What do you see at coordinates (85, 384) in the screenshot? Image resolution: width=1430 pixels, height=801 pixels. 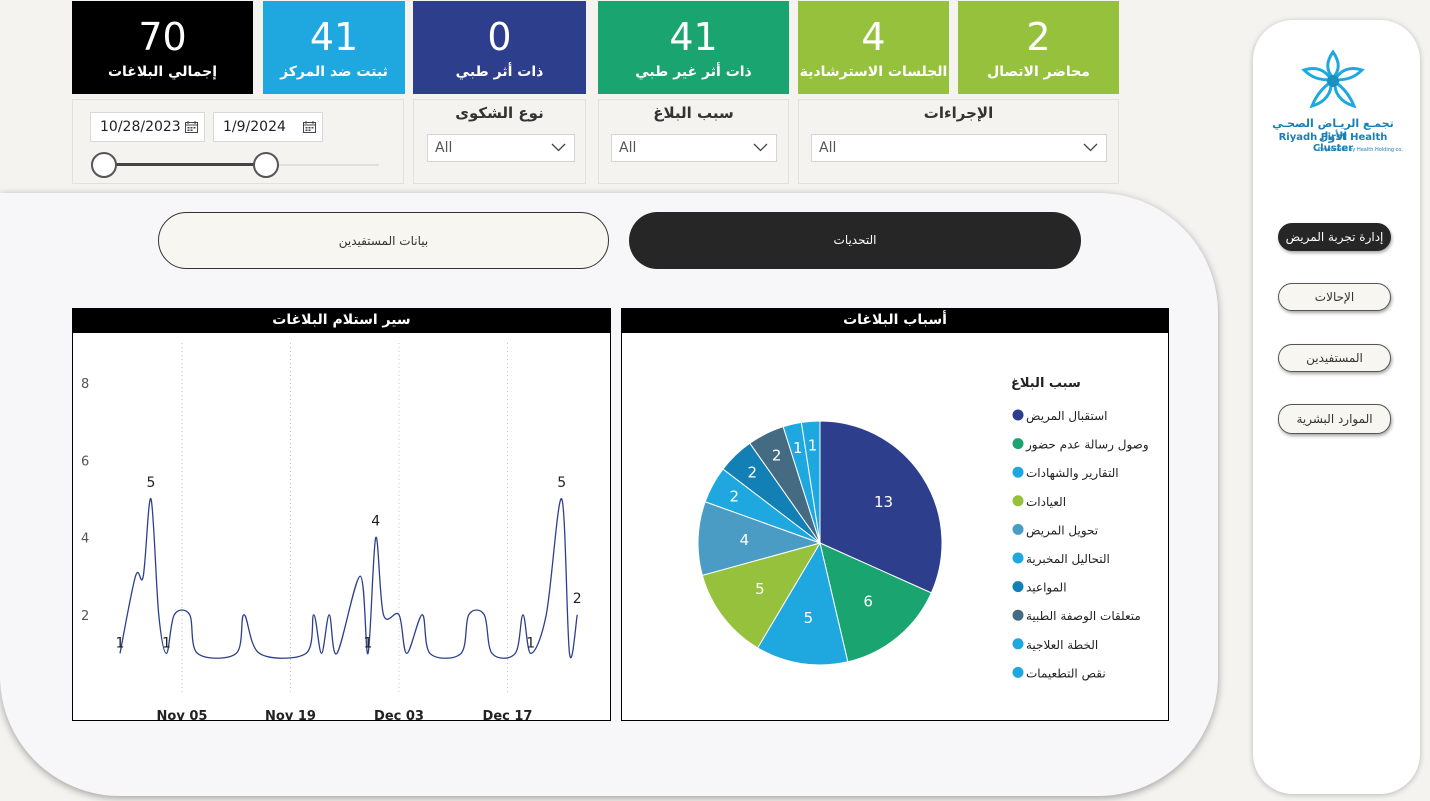 I see `y-tick-label: 8` at bounding box center [85, 384].